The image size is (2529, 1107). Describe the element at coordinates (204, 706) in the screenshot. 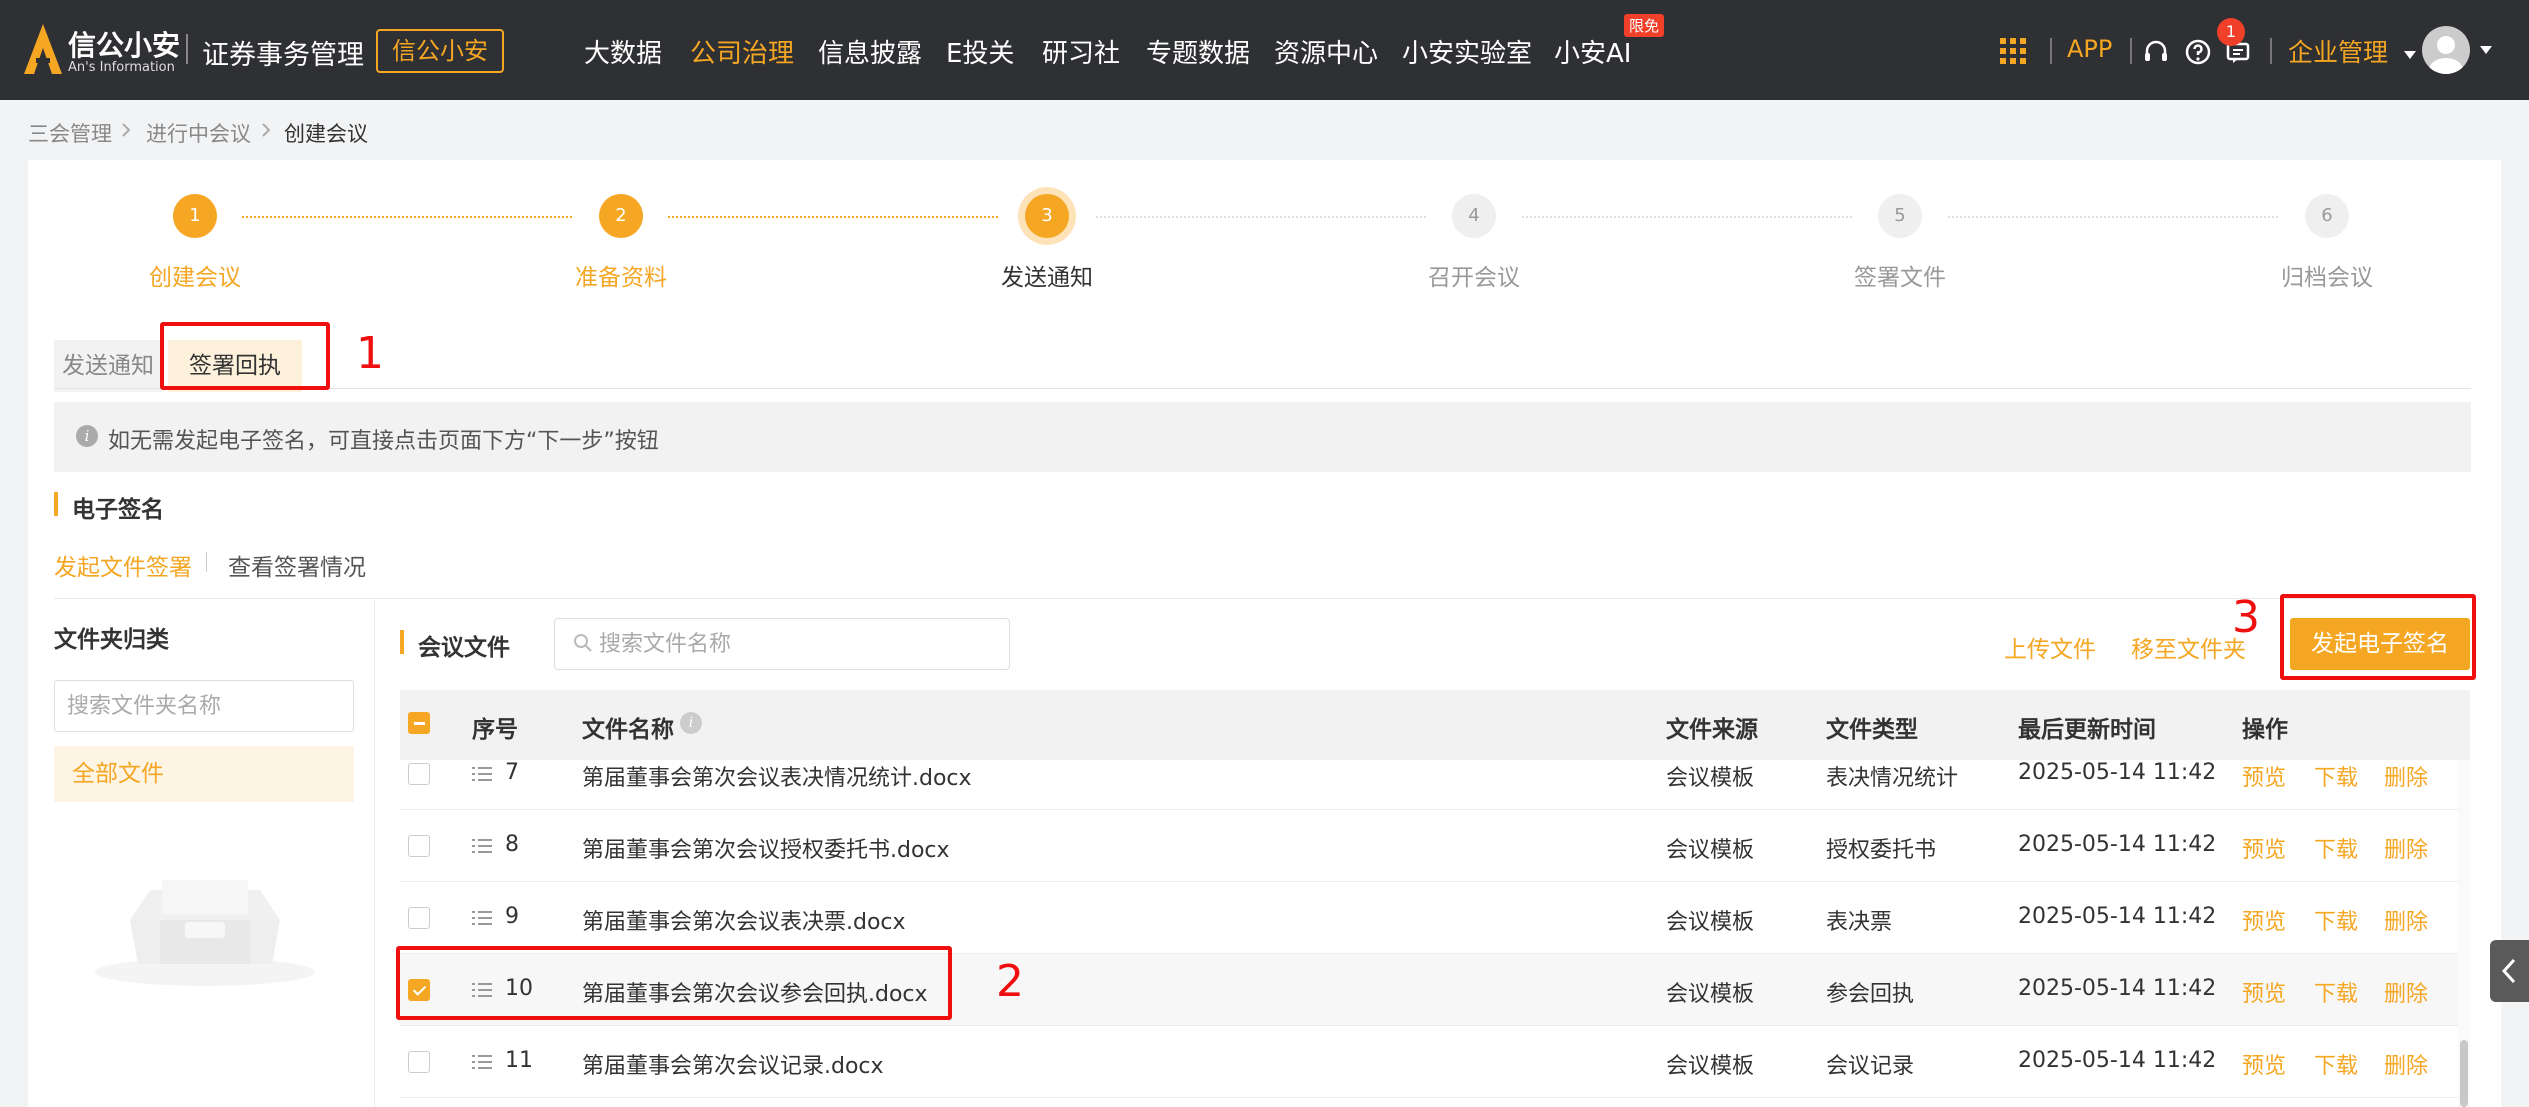

I see `folder-search-input` at that location.